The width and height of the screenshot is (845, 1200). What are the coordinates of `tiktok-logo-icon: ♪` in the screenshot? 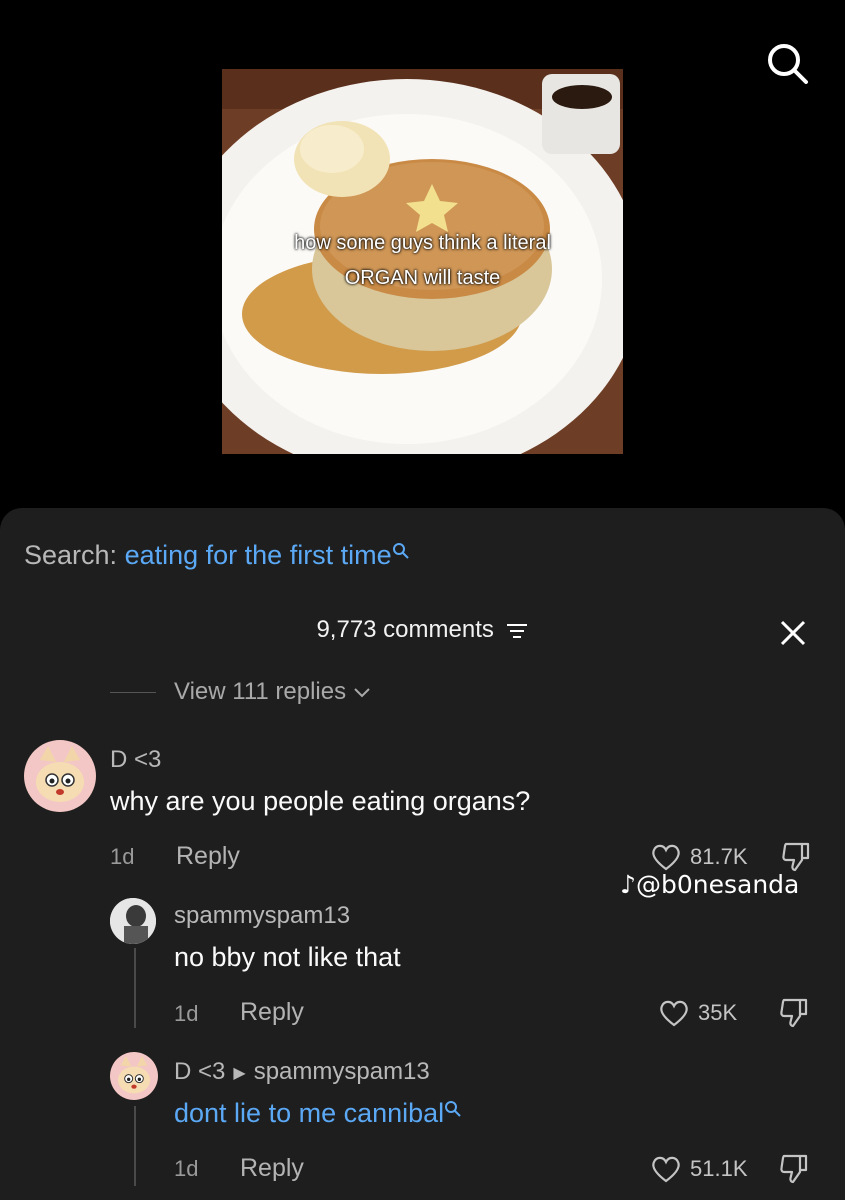 It's located at (628, 884).